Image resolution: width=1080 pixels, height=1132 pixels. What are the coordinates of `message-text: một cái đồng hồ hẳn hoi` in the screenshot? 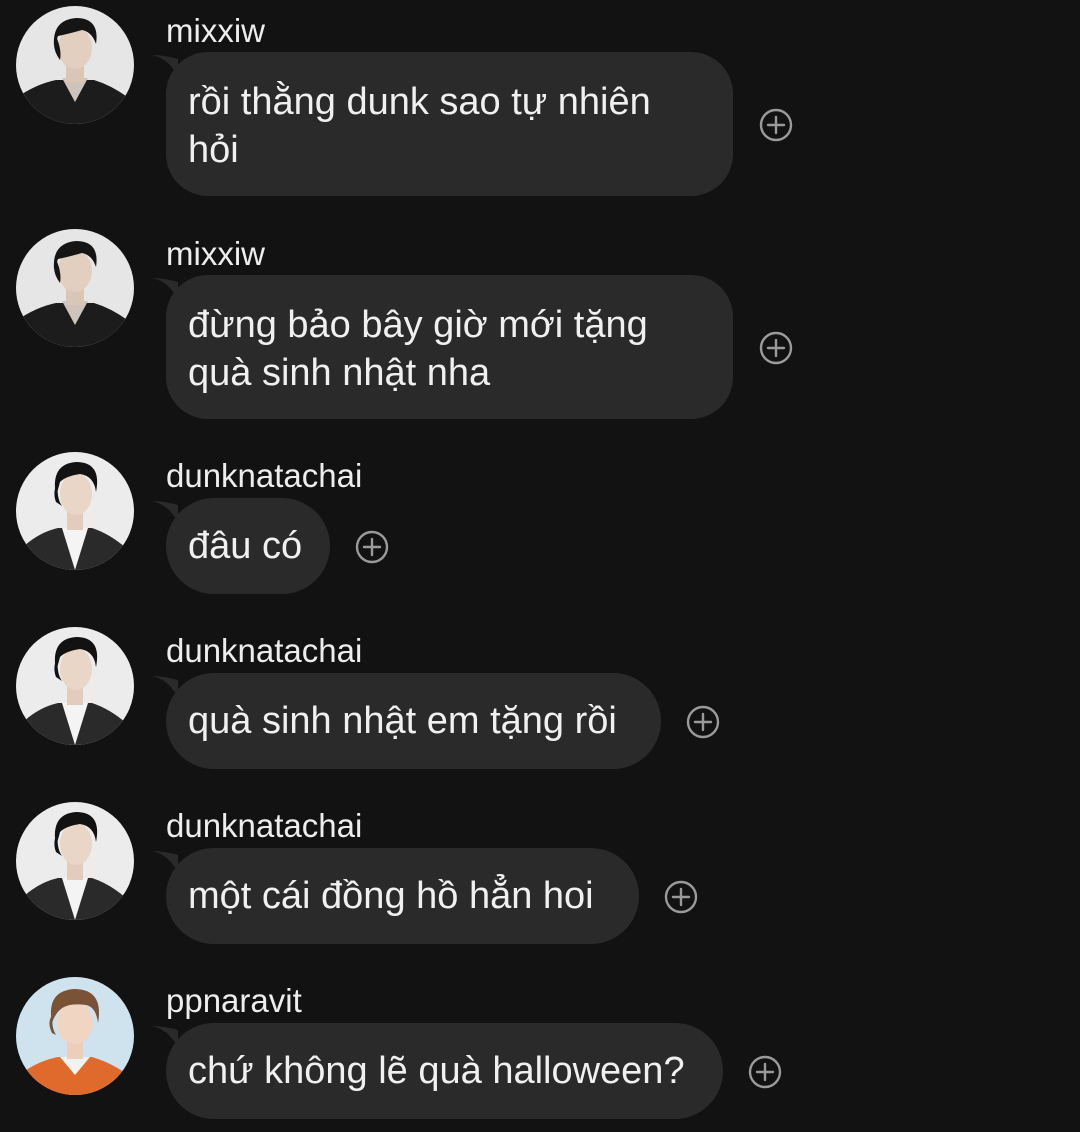 It's located at (391, 896).